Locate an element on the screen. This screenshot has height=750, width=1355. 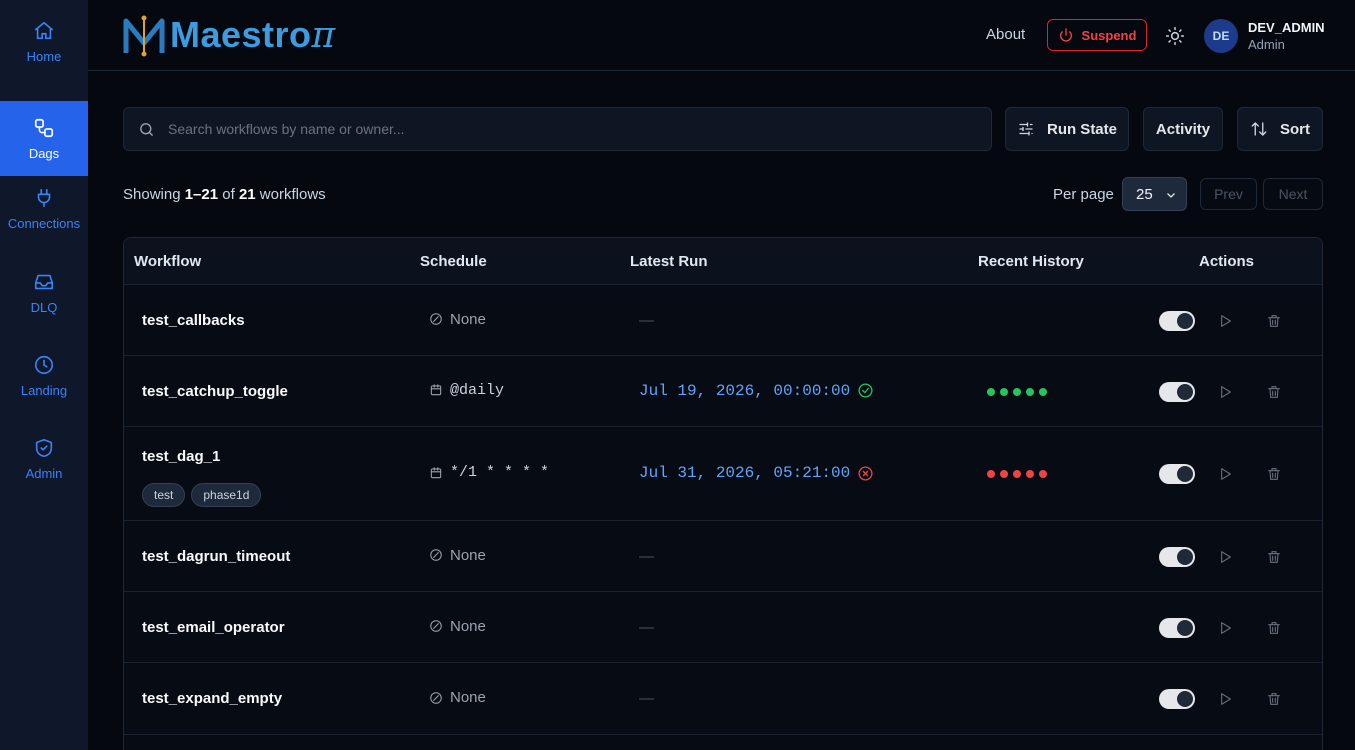
next-page-button: Next is located at coordinates (1293, 194).